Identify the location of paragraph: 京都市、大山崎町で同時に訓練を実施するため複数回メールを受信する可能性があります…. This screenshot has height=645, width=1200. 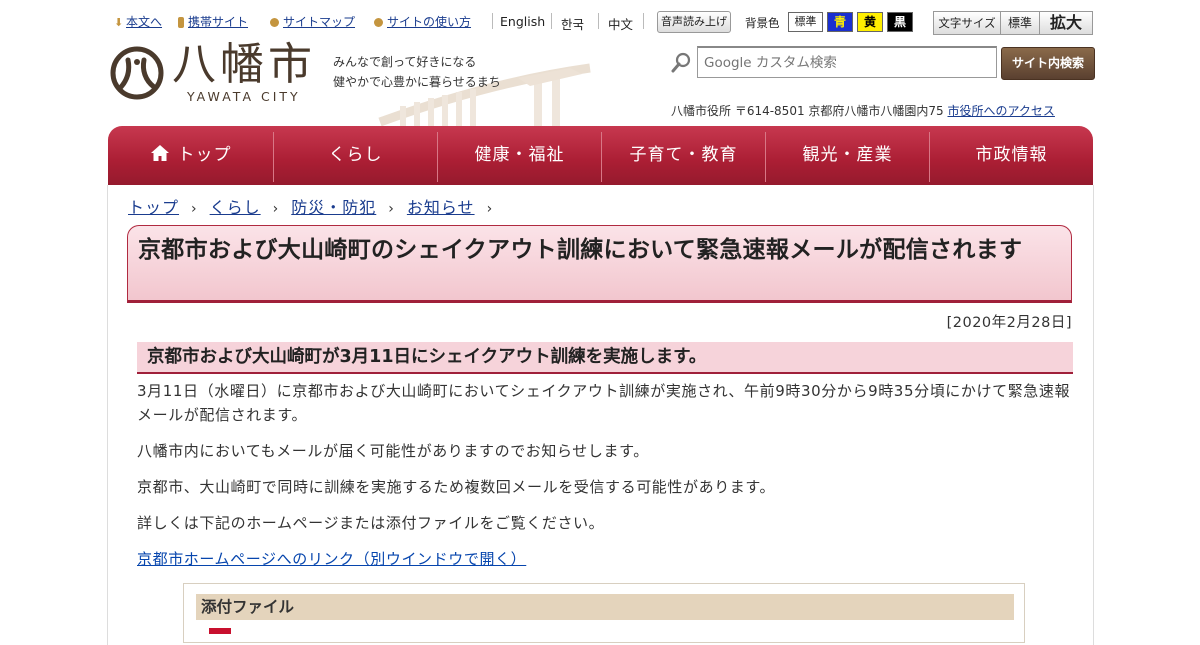
(456, 487).